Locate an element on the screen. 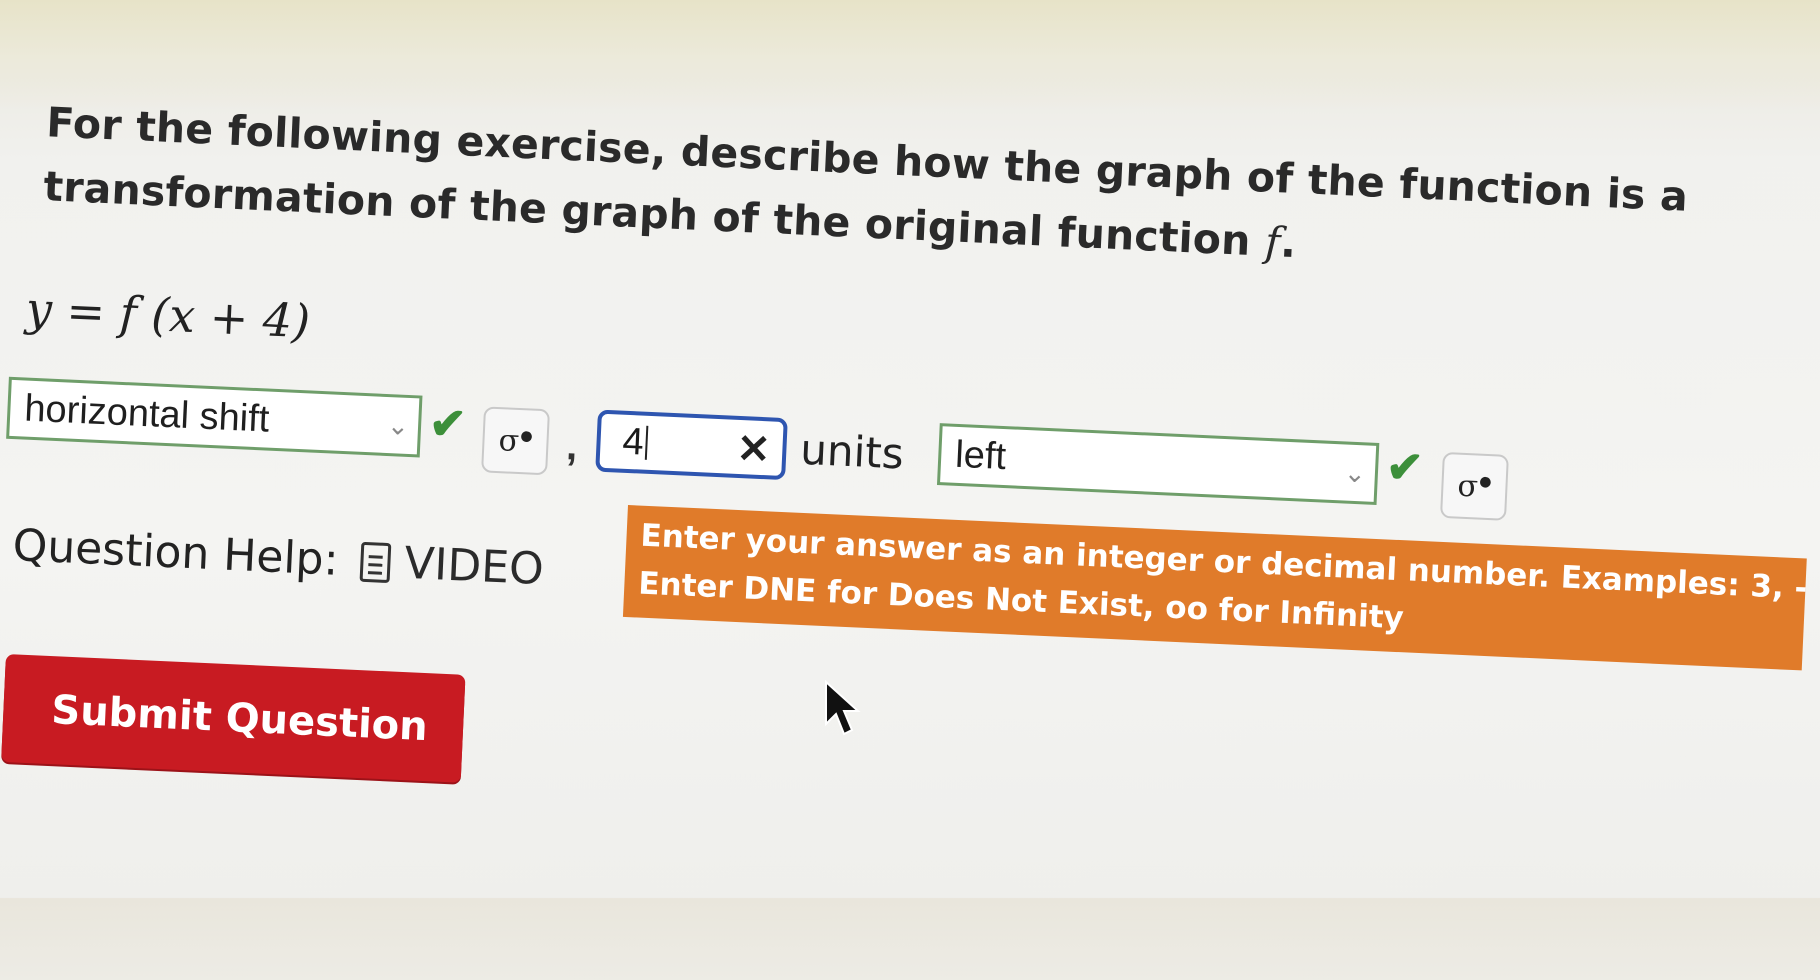 The width and height of the screenshot is (1820, 980). clear-x-icon: ✕ is located at coordinates (753, 449).